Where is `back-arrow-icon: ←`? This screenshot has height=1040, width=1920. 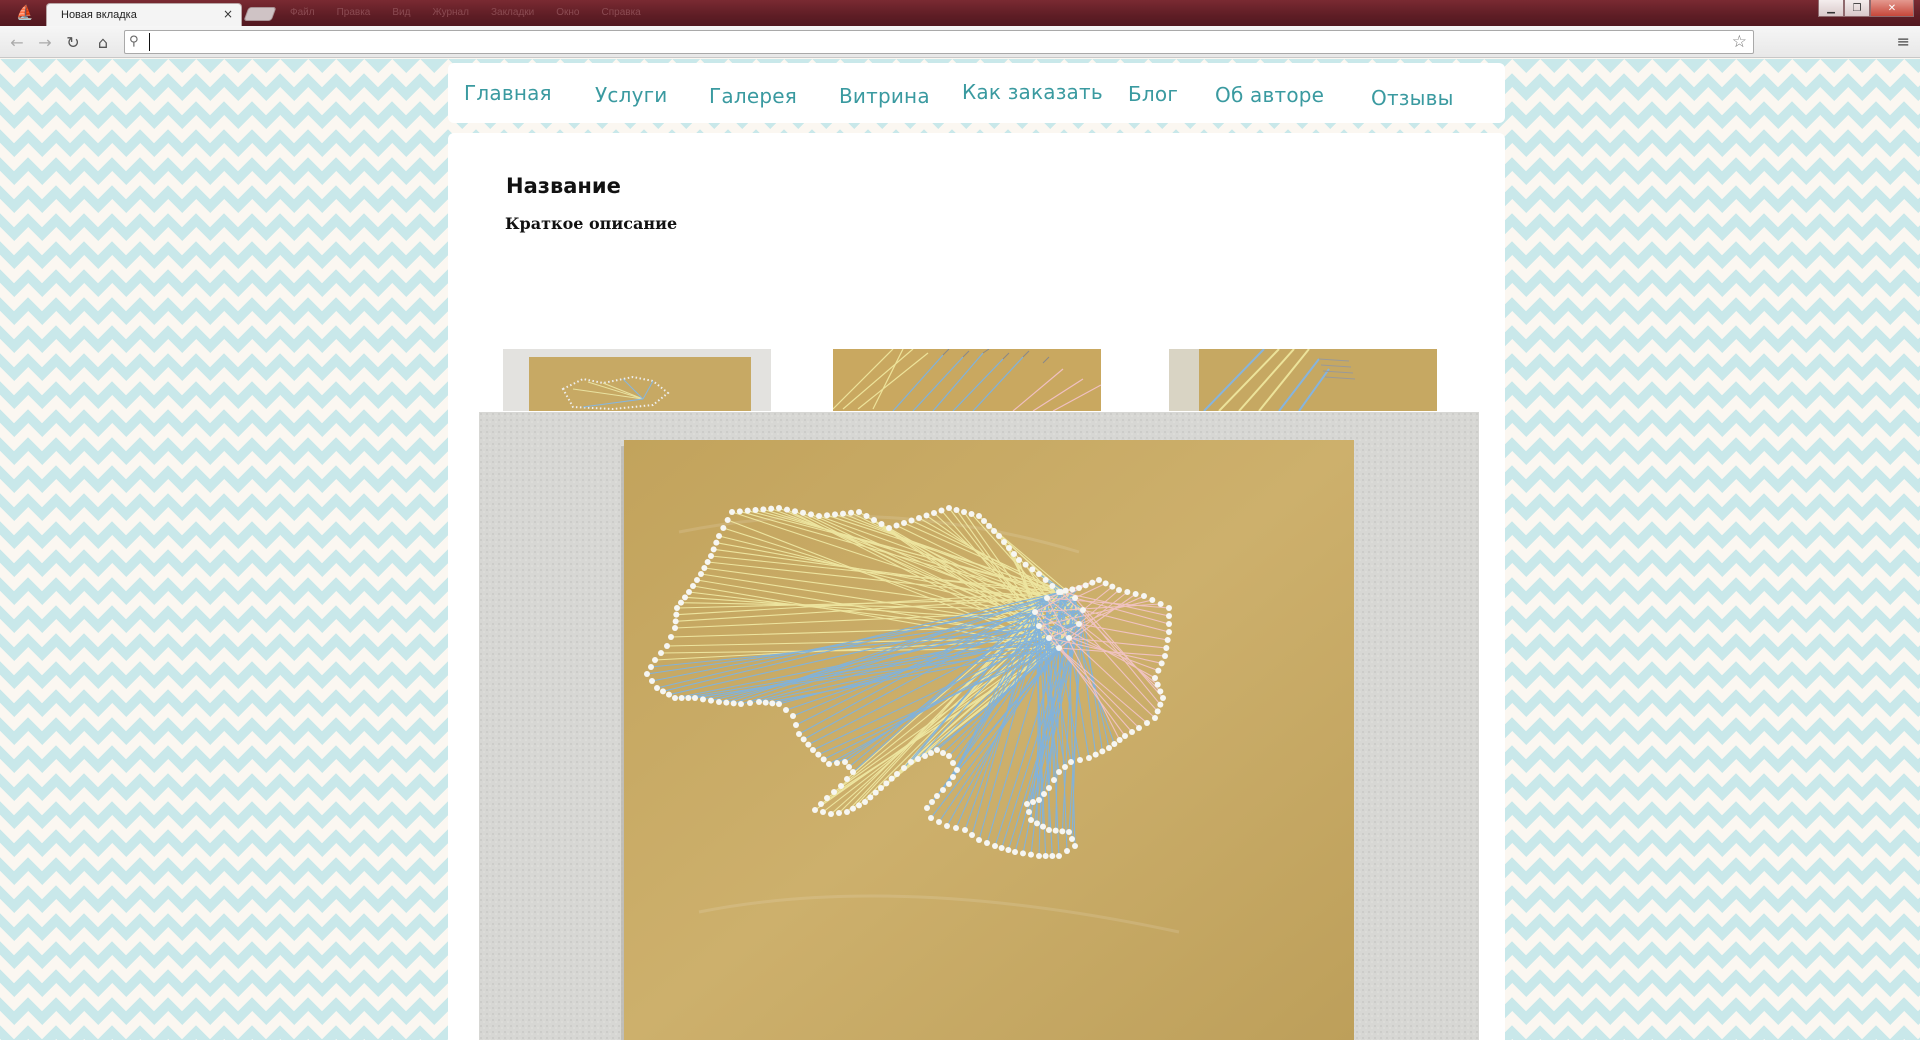 back-arrow-icon: ← is located at coordinates (17, 42).